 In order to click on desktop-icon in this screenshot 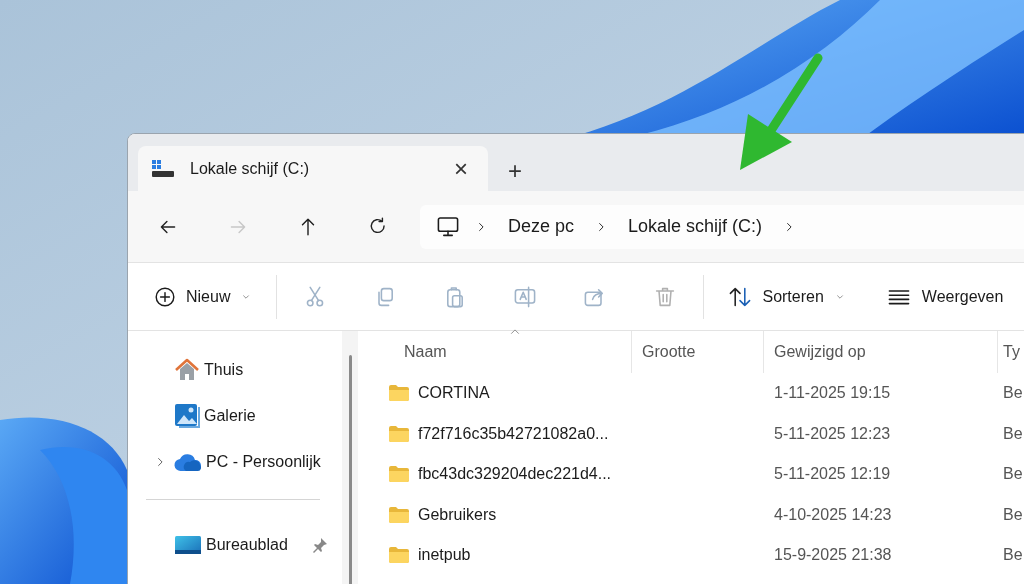, I will do `click(188, 545)`.